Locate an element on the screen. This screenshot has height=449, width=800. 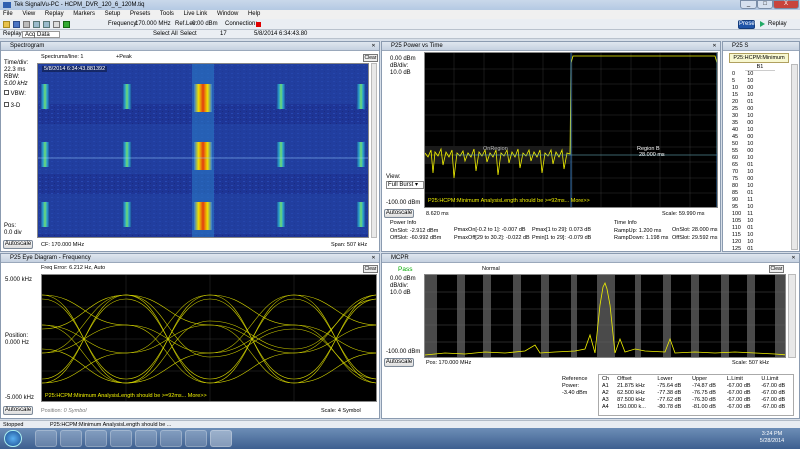
spectrogram-close-icon: ✕ is located at coordinates (373, 46).